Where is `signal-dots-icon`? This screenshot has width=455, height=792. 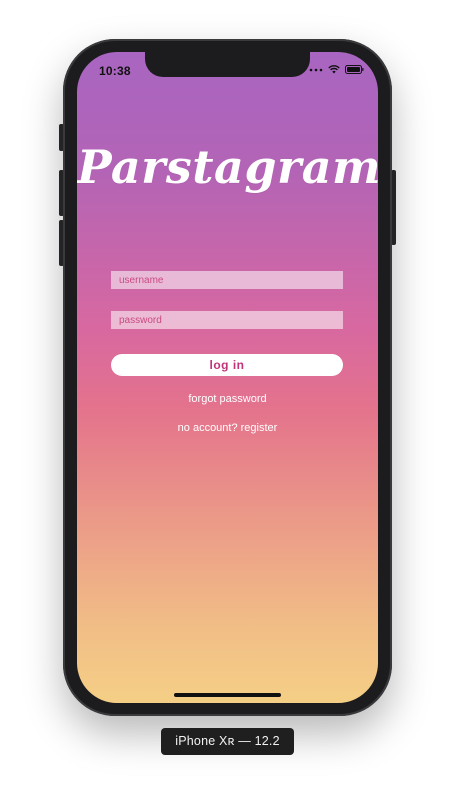 signal-dots-icon is located at coordinates (316, 70).